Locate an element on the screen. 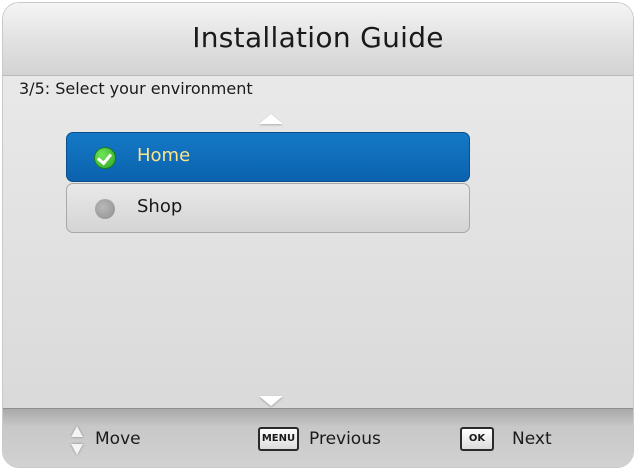 The height and width of the screenshot is (470, 636). scroll-up-arrow-icon is located at coordinates (271, 119).